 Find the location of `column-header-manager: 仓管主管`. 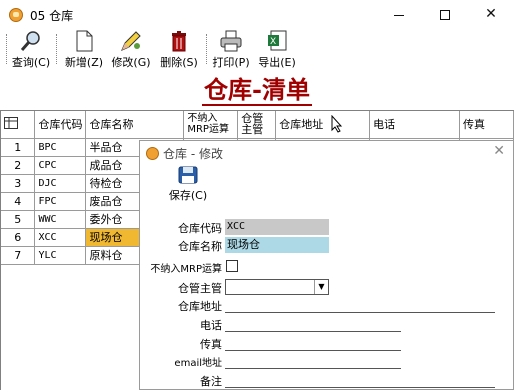

column-header-manager: 仓管主管 is located at coordinates (257, 125).